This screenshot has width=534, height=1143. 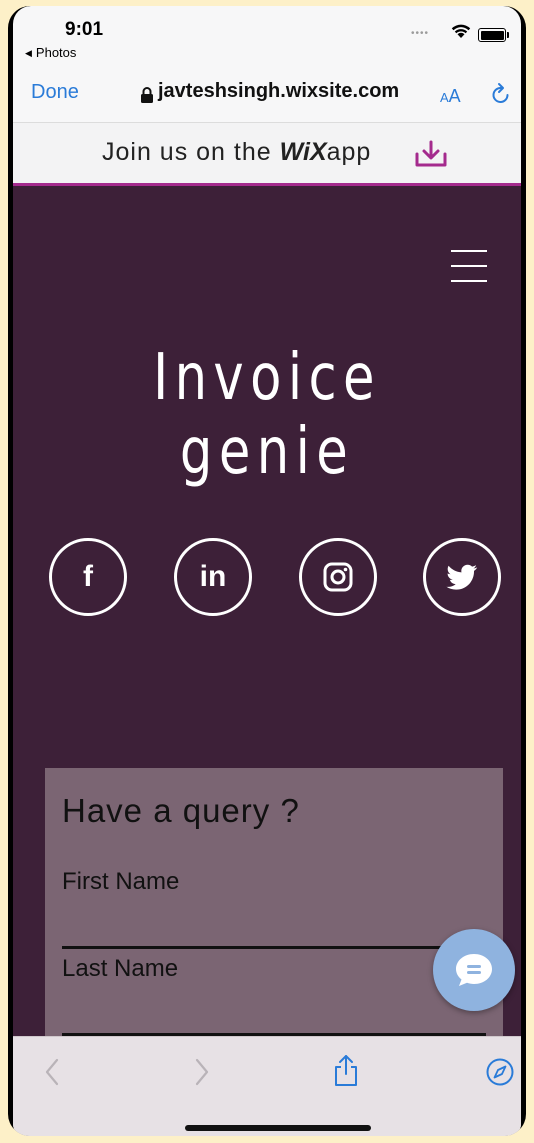 What do you see at coordinates (501, 94) in the screenshot?
I see `reload-icon` at bounding box center [501, 94].